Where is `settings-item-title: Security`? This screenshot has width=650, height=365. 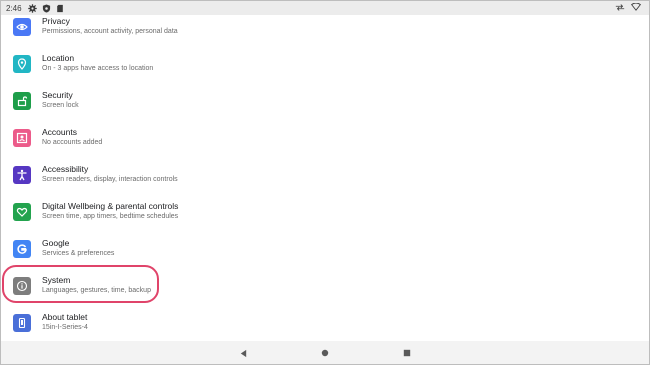 settings-item-title: Security is located at coordinates (57, 95).